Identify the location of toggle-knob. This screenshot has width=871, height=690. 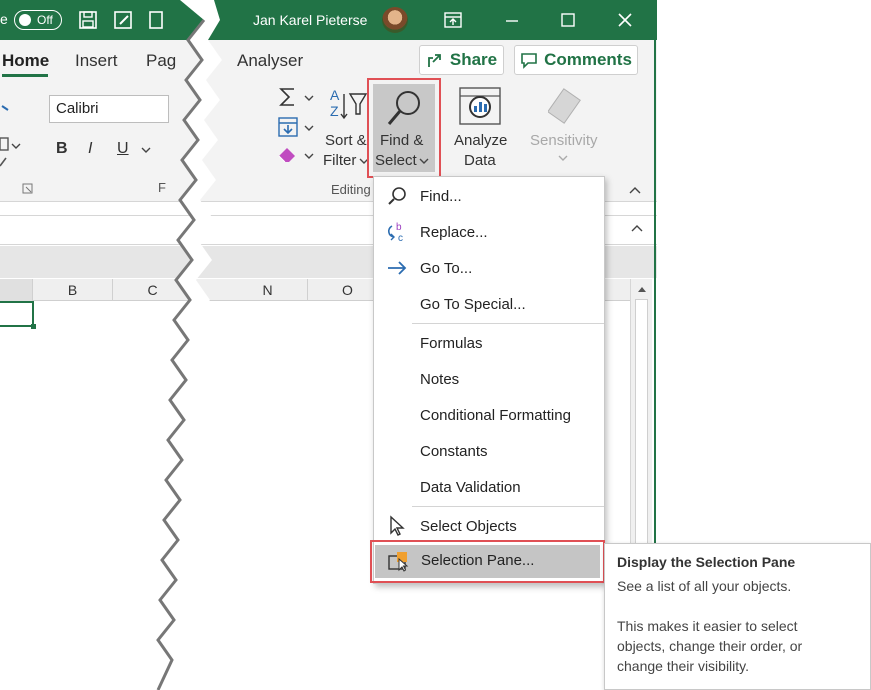
(25, 19).